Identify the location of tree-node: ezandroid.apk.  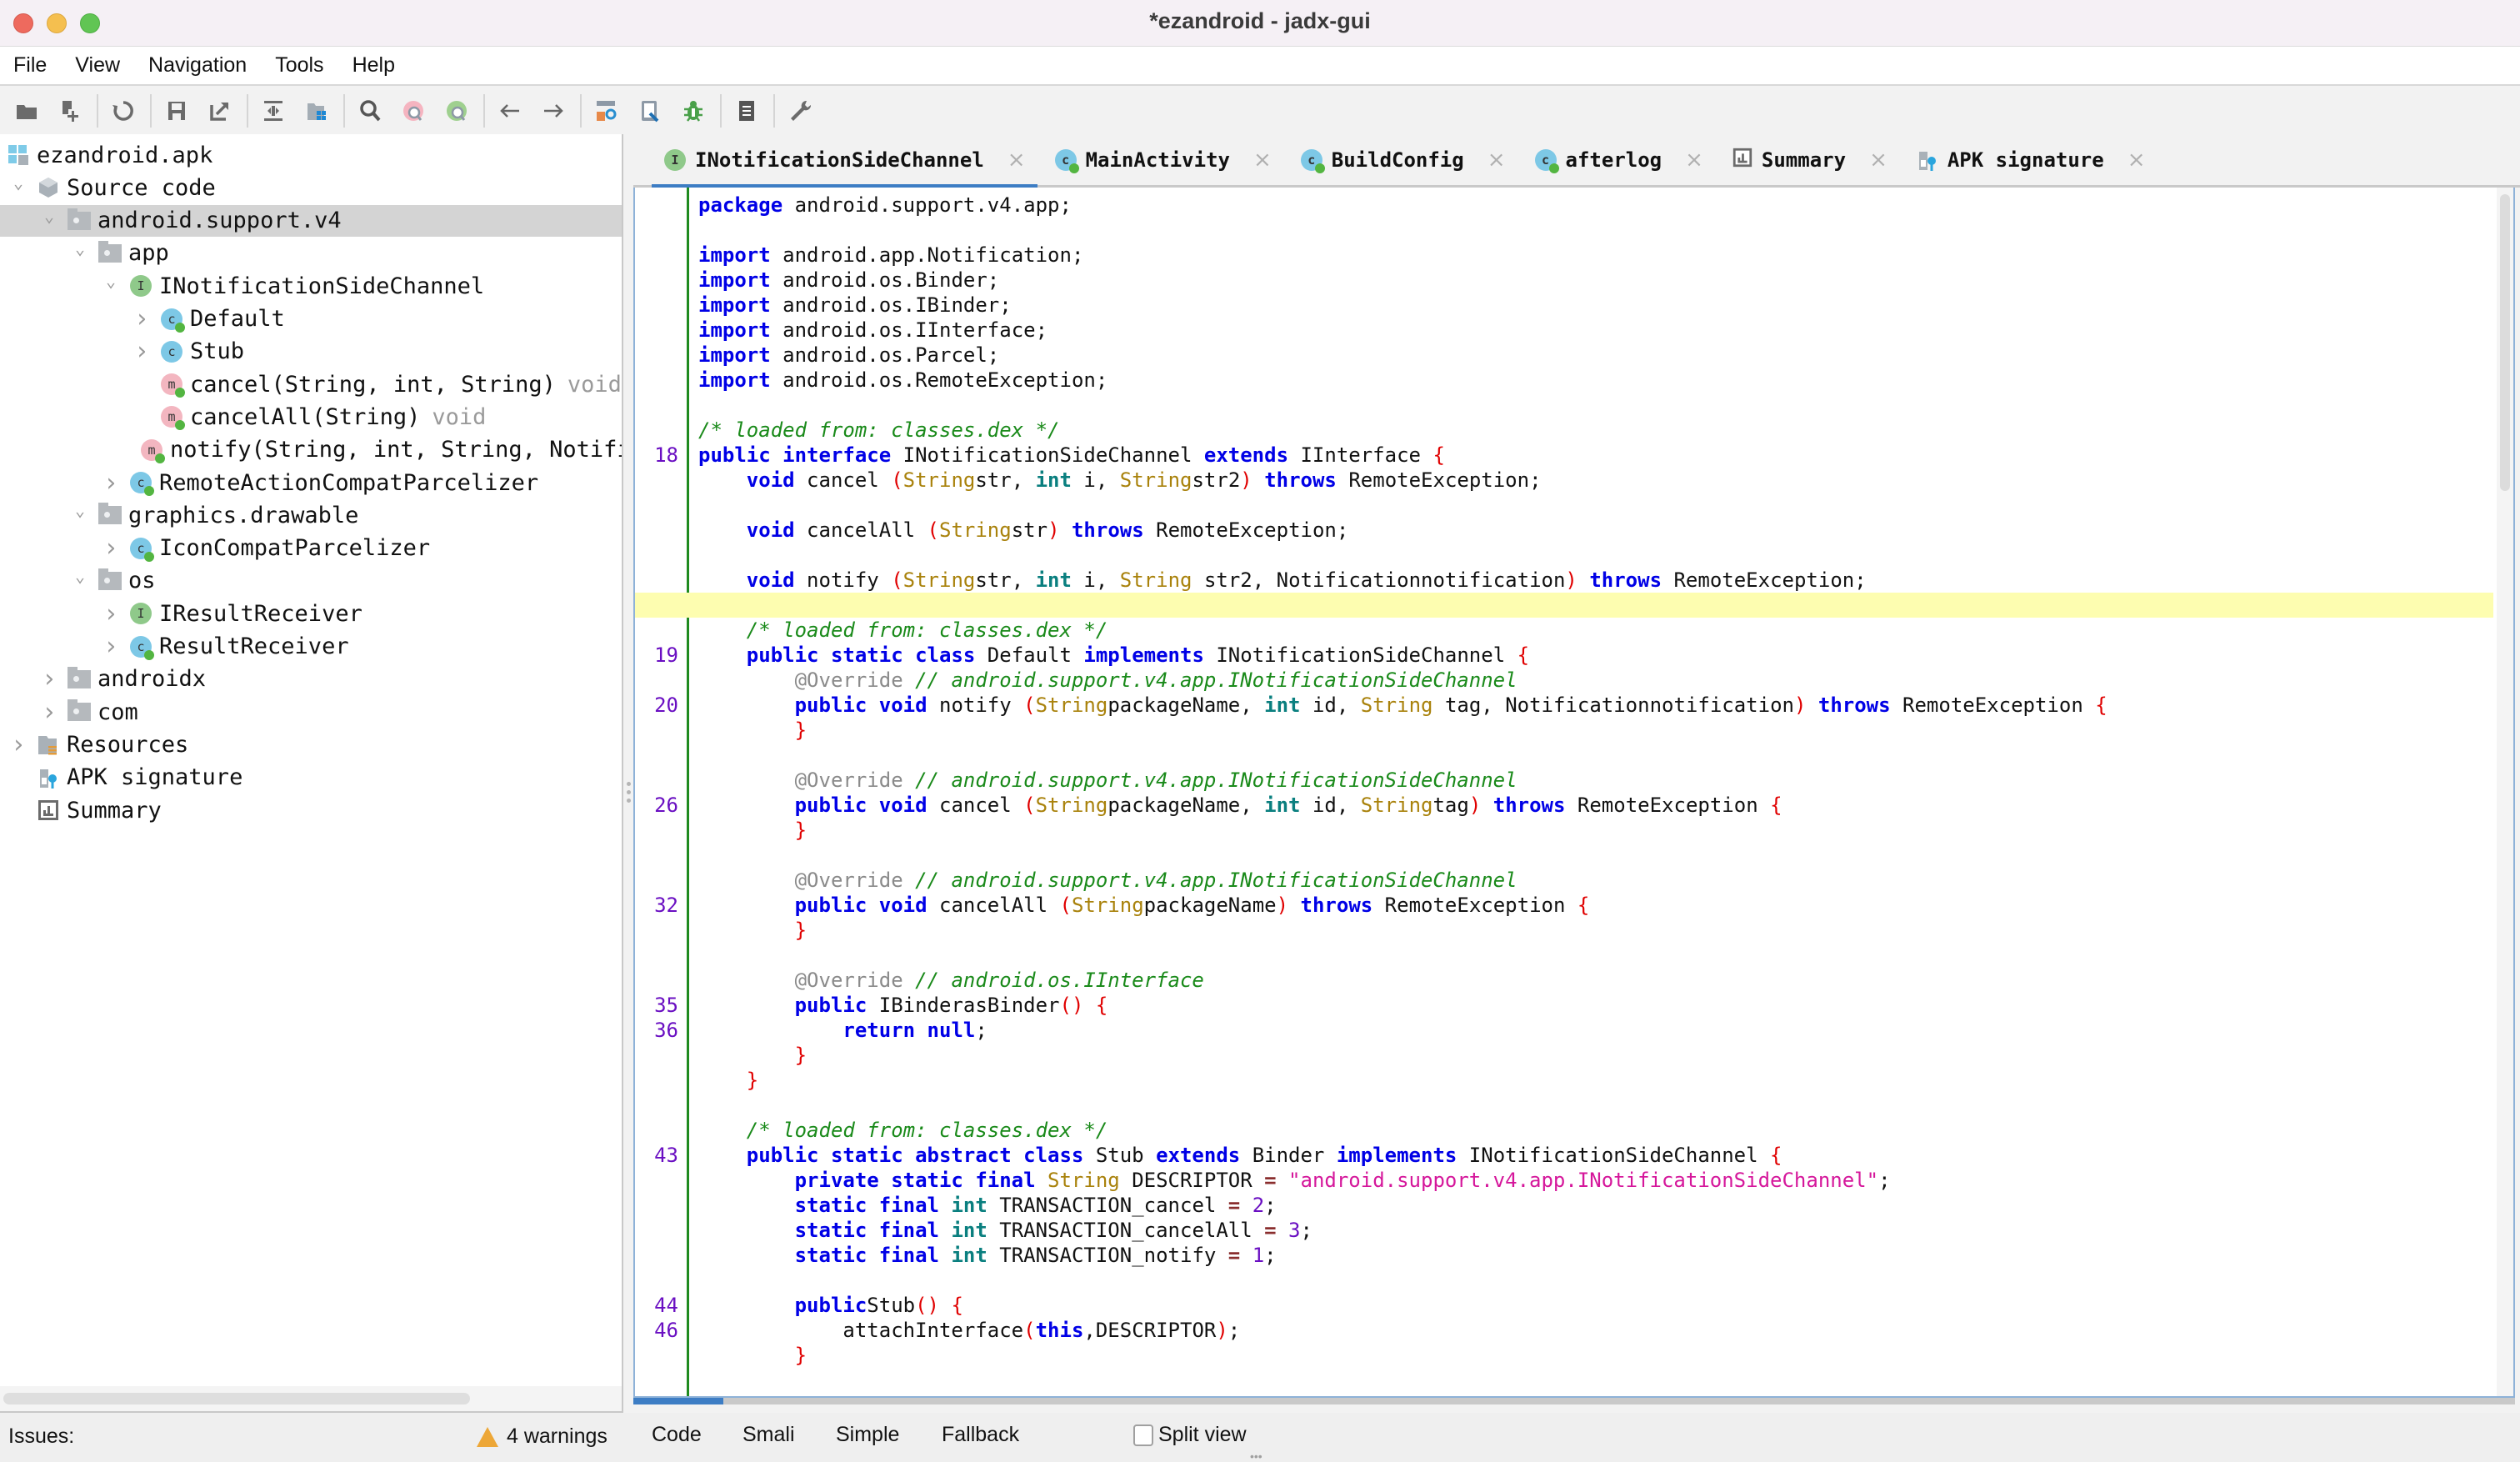
(311, 155).